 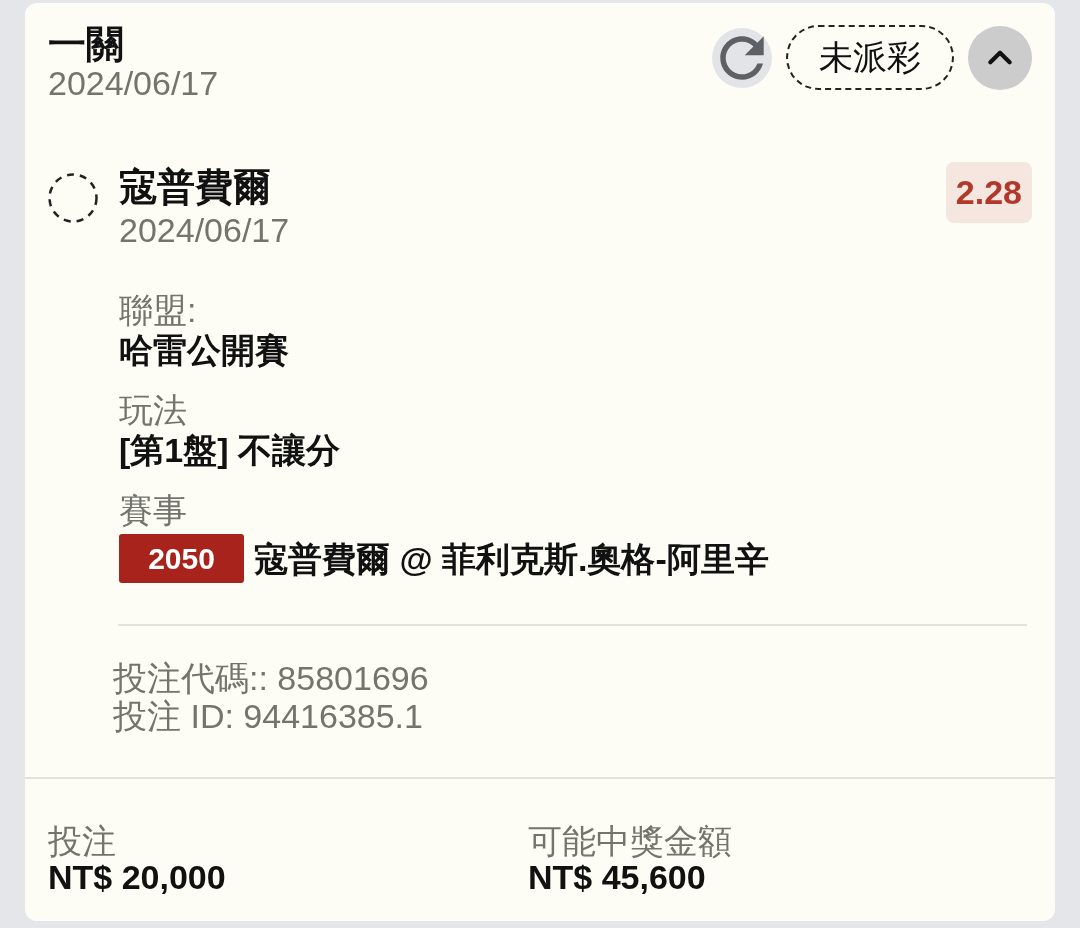 I want to click on summary-amount: NT$ 20,000, so click(x=137, y=877).